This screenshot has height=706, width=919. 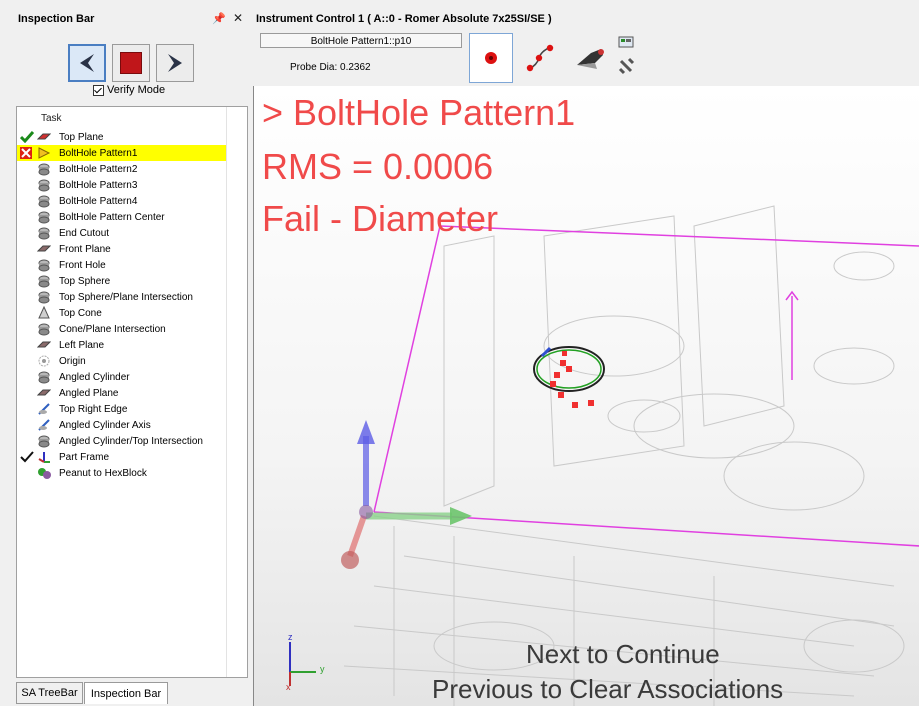 What do you see at coordinates (121, 265) in the screenshot?
I see `task-row: Front Hole` at bounding box center [121, 265].